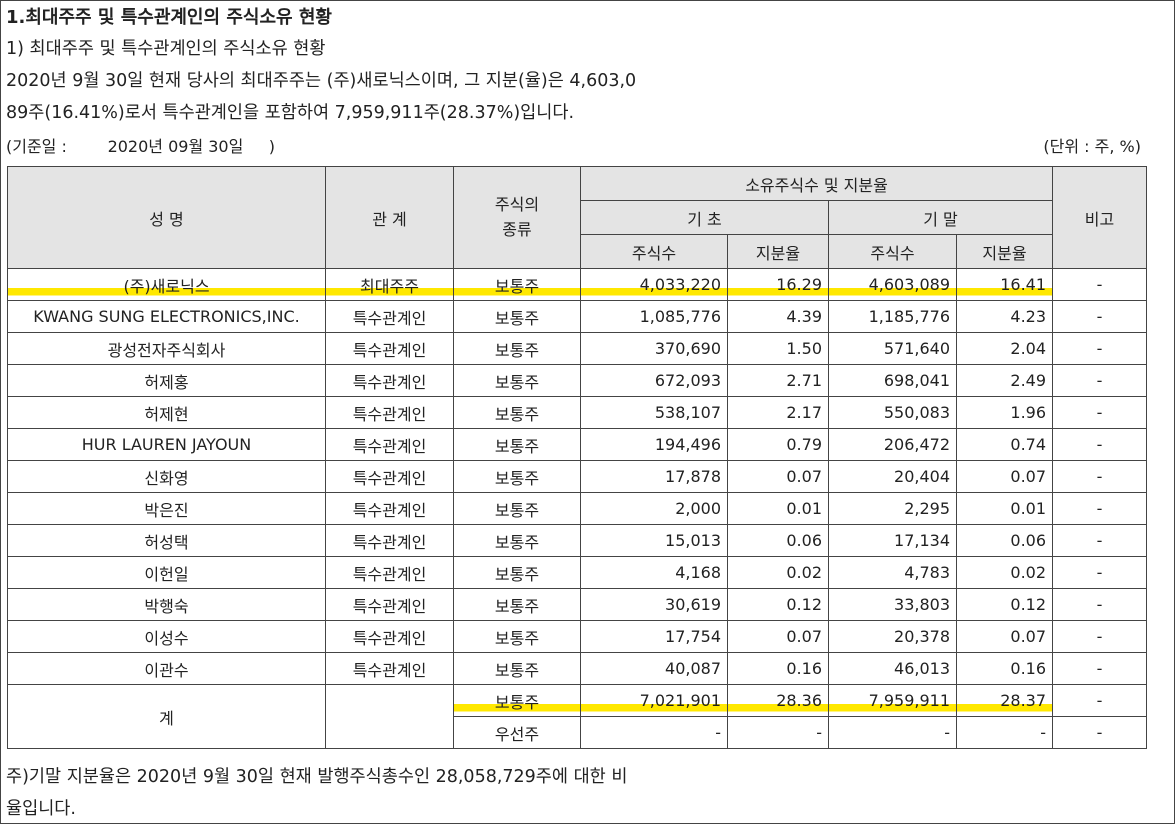 The width and height of the screenshot is (1175, 824). Describe the element at coordinates (1004, 508) in the screenshot. I see `holder-end-ratio: 0.01` at that location.